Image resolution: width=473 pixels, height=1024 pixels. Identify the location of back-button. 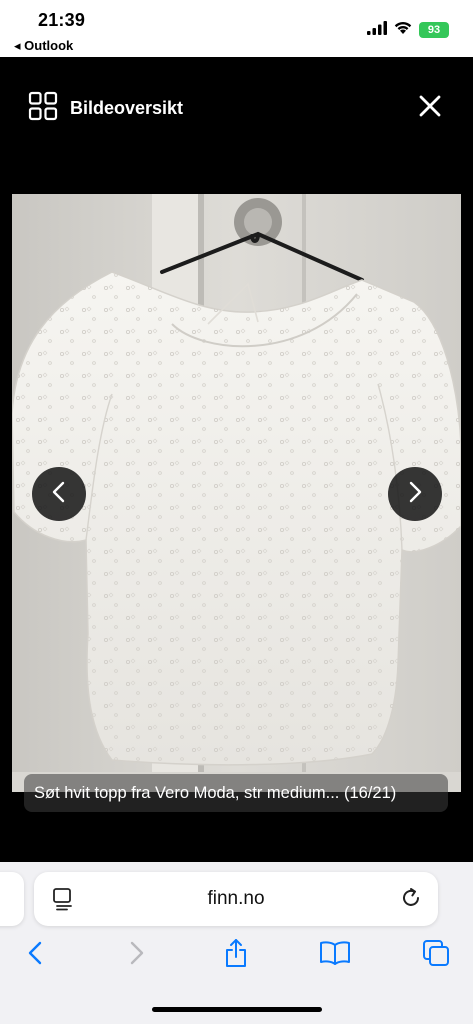
(35, 955).